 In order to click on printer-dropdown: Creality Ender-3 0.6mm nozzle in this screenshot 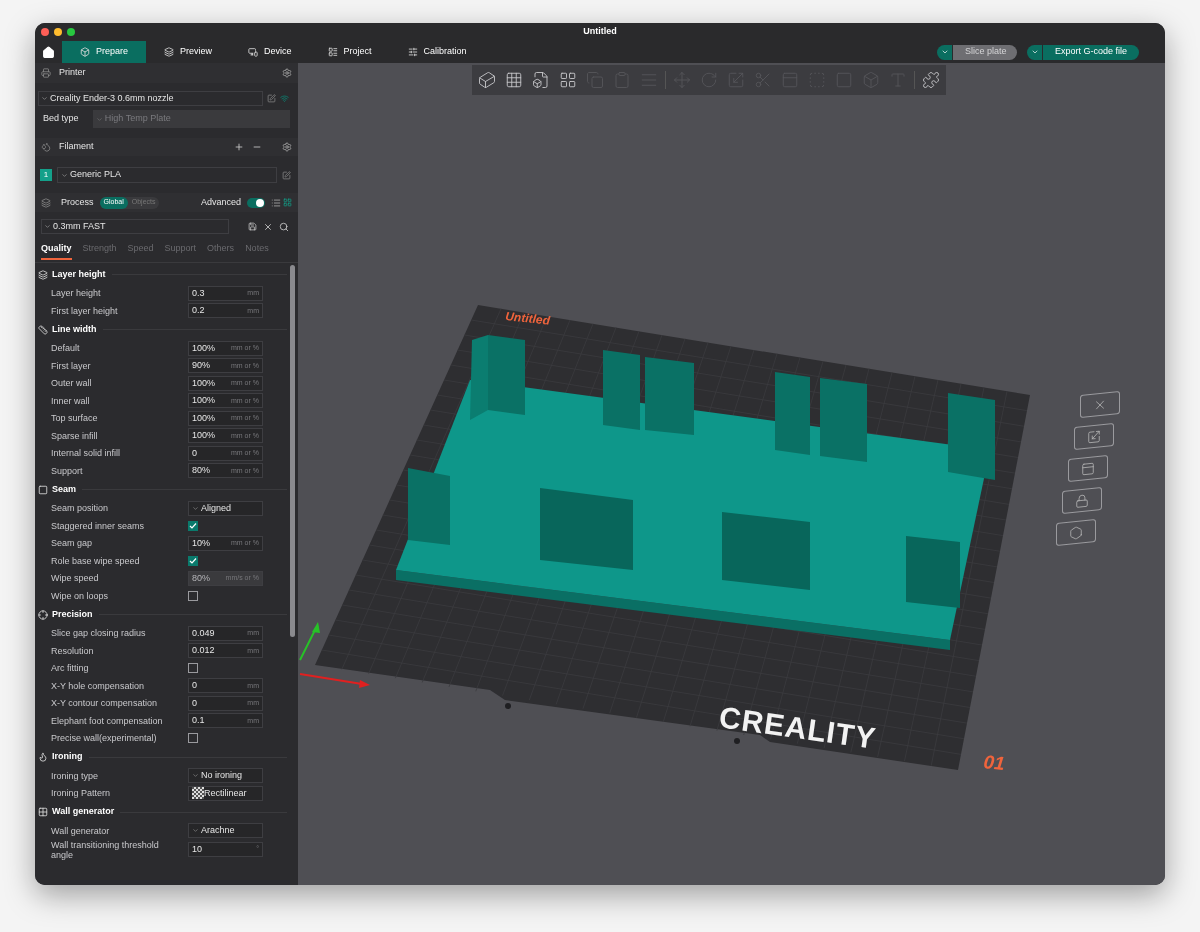, I will do `click(150, 98)`.